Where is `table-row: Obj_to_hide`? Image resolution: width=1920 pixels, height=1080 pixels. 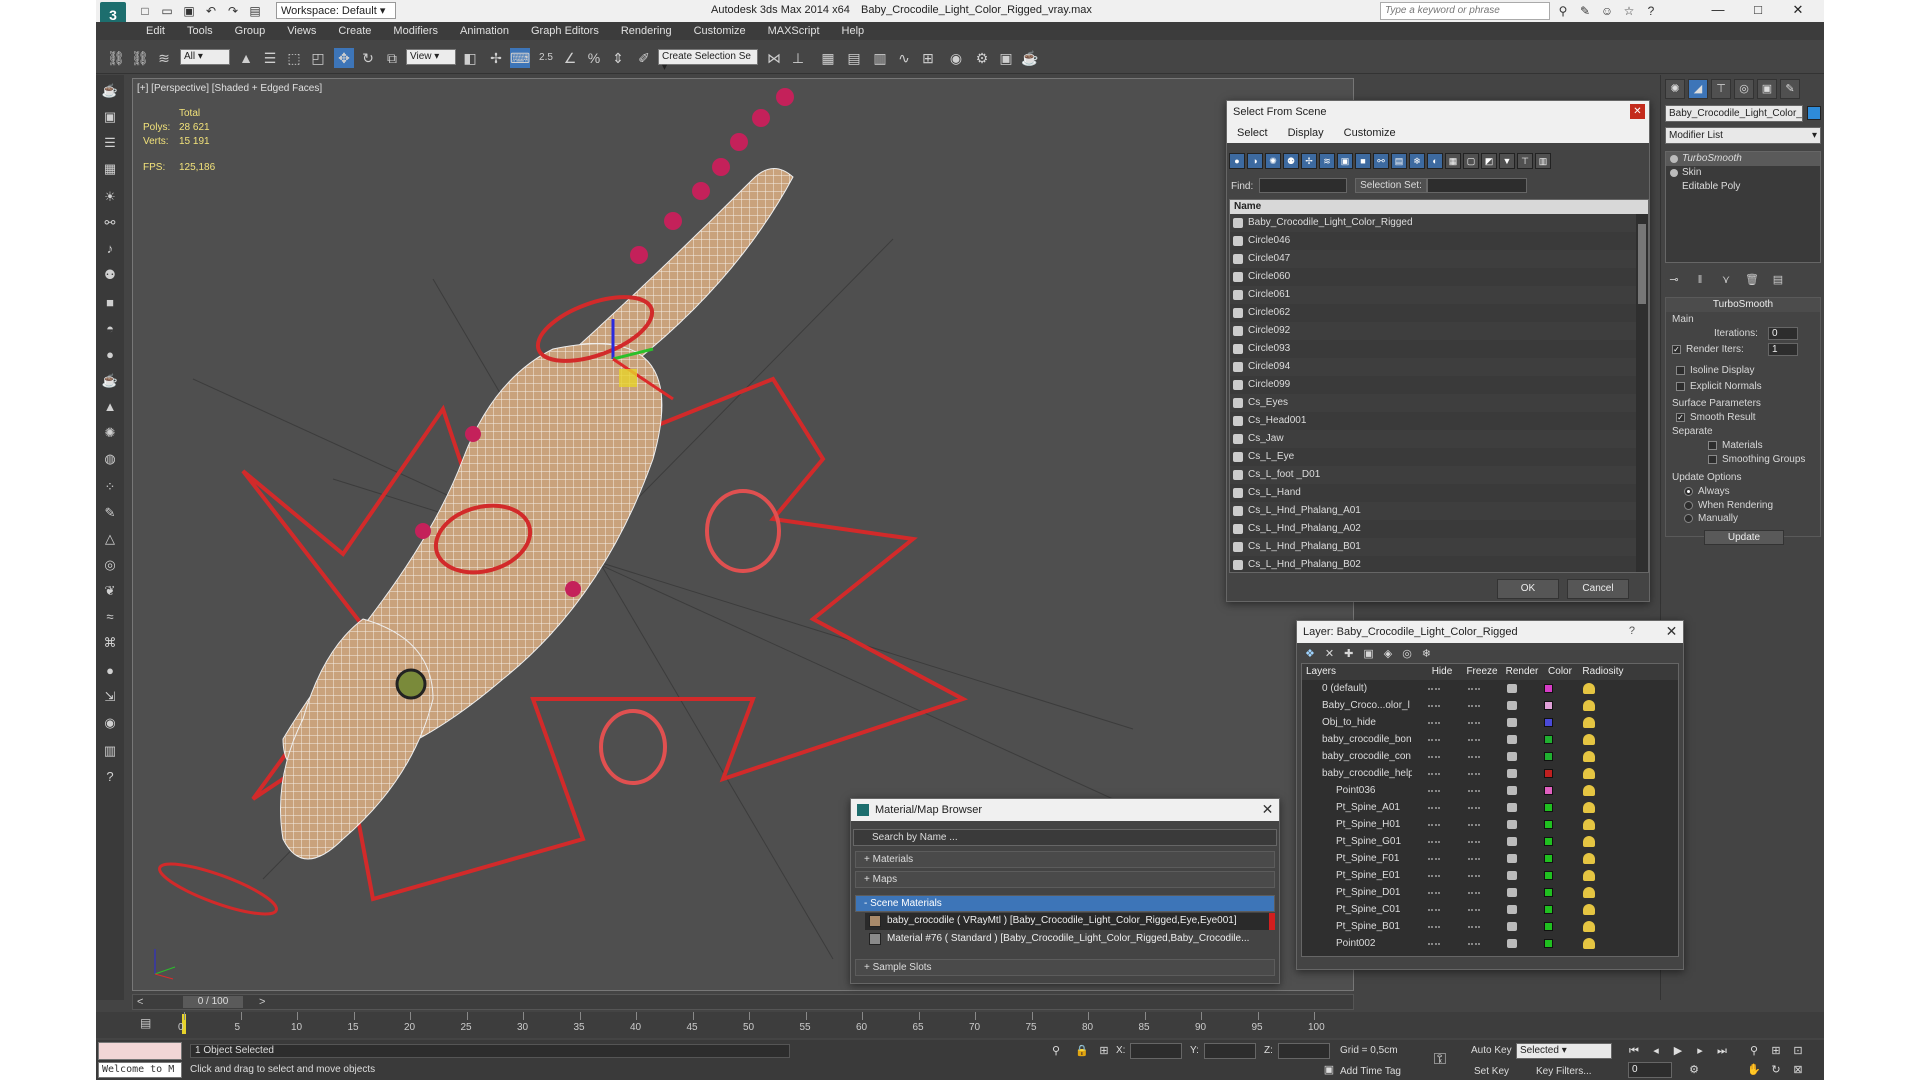
table-row: Obj_to_hide is located at coordinates (1490, 722).